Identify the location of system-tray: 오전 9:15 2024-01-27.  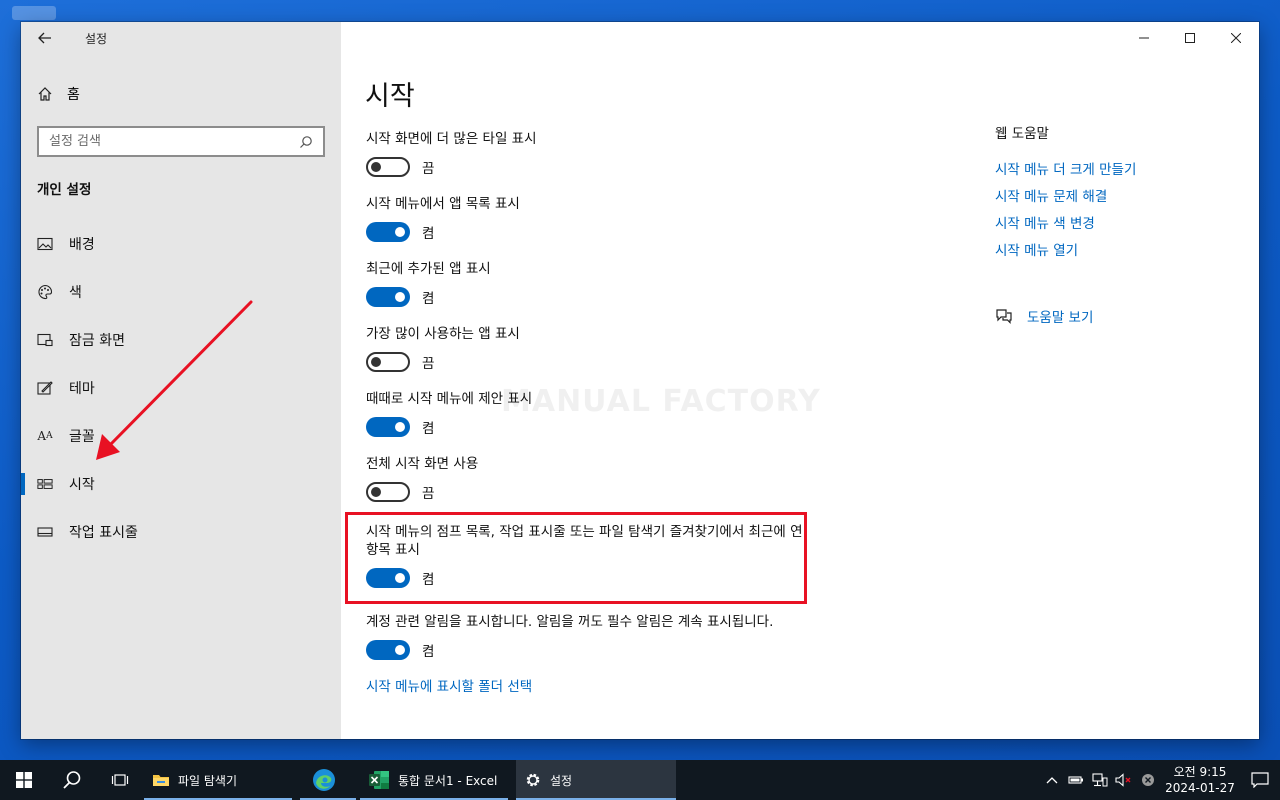
(1160, 780).